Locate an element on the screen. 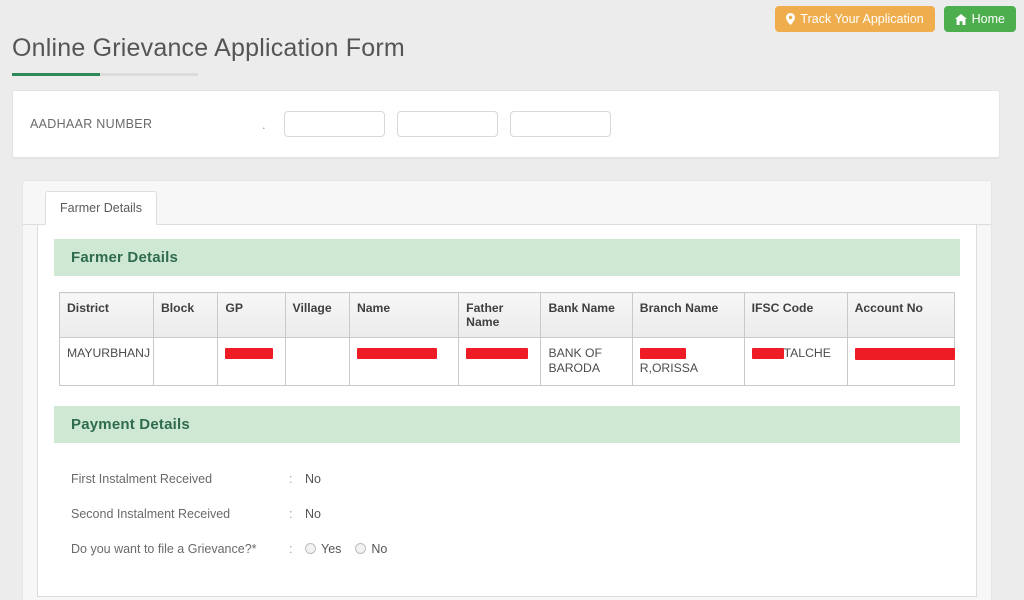  column-header-name: Name is located at coordinates (404, 315).